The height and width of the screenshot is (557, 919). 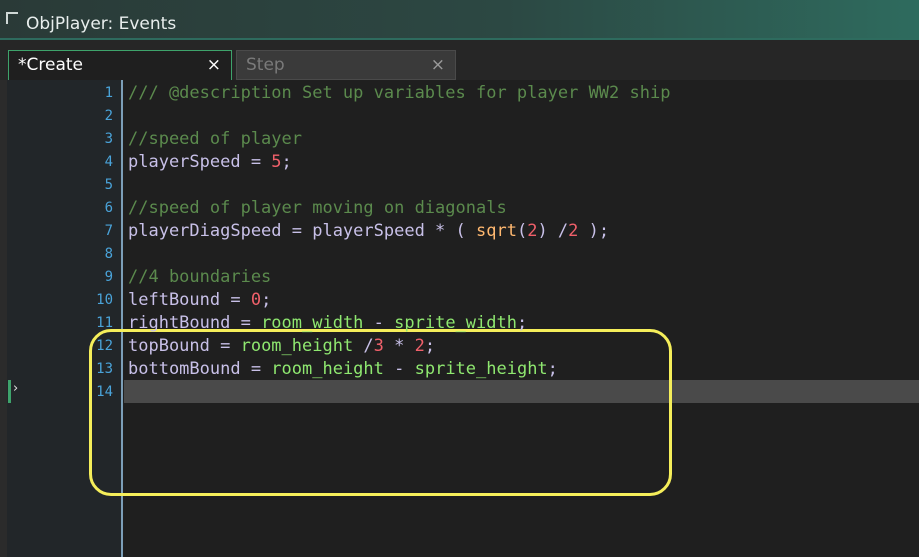 I want to click on line-number: 10, so click(x=104, y=300).